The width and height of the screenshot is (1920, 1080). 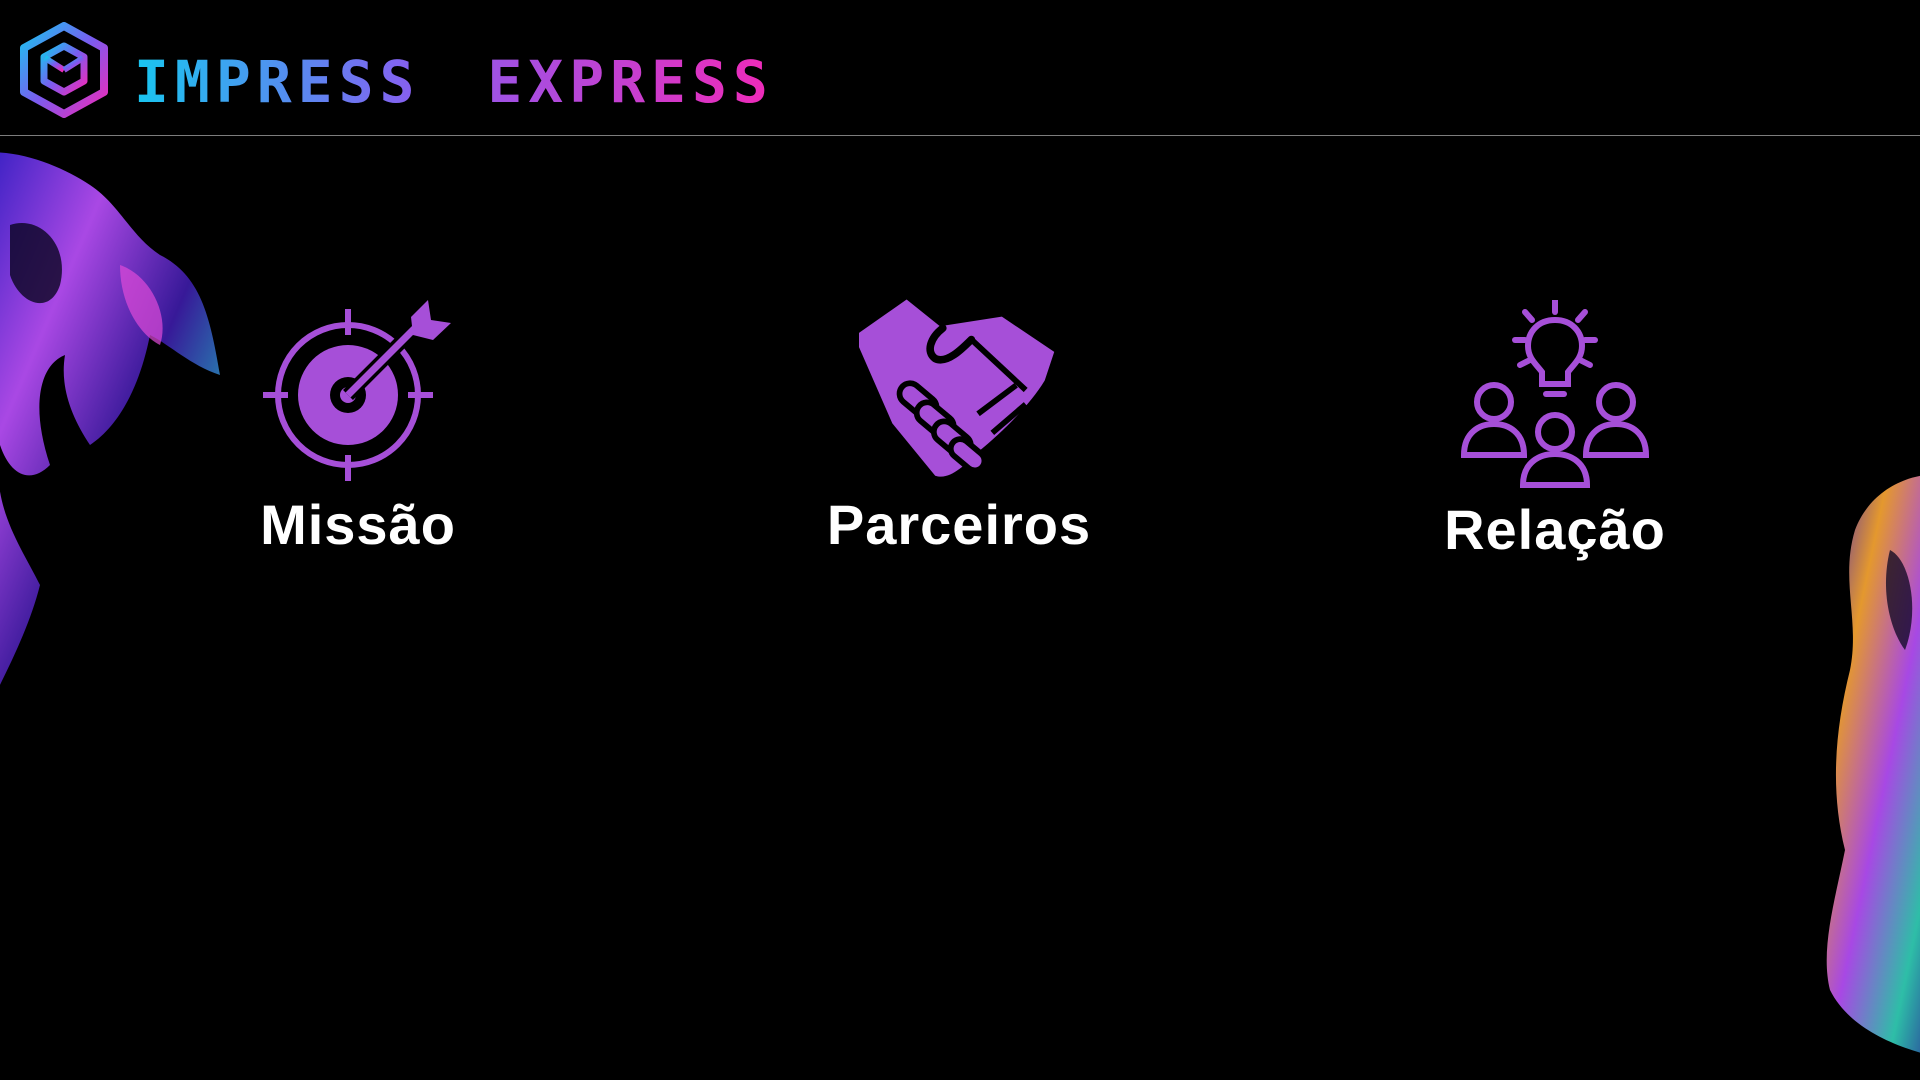 I want to click on feature-relacao: Relação, so click(x=1555, y=450).